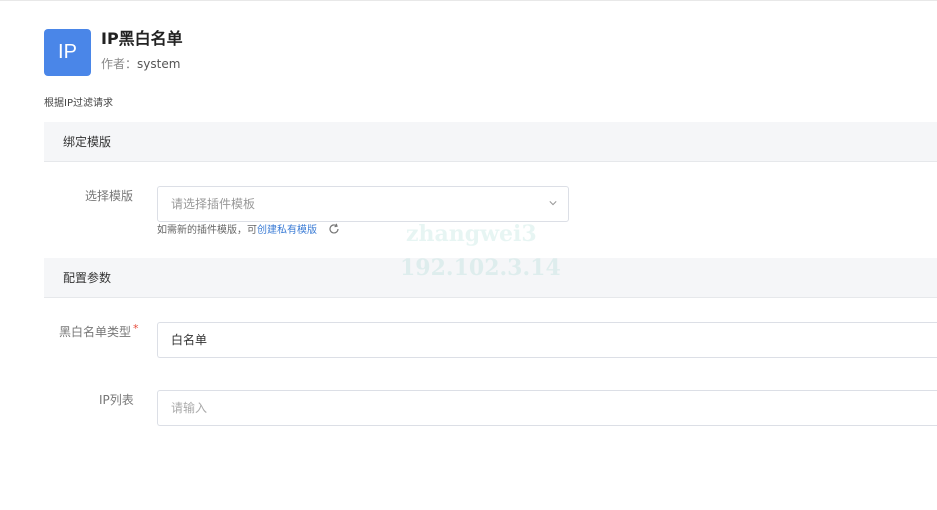  I want to click on list-type-field: 白名单, so click(547, 340).